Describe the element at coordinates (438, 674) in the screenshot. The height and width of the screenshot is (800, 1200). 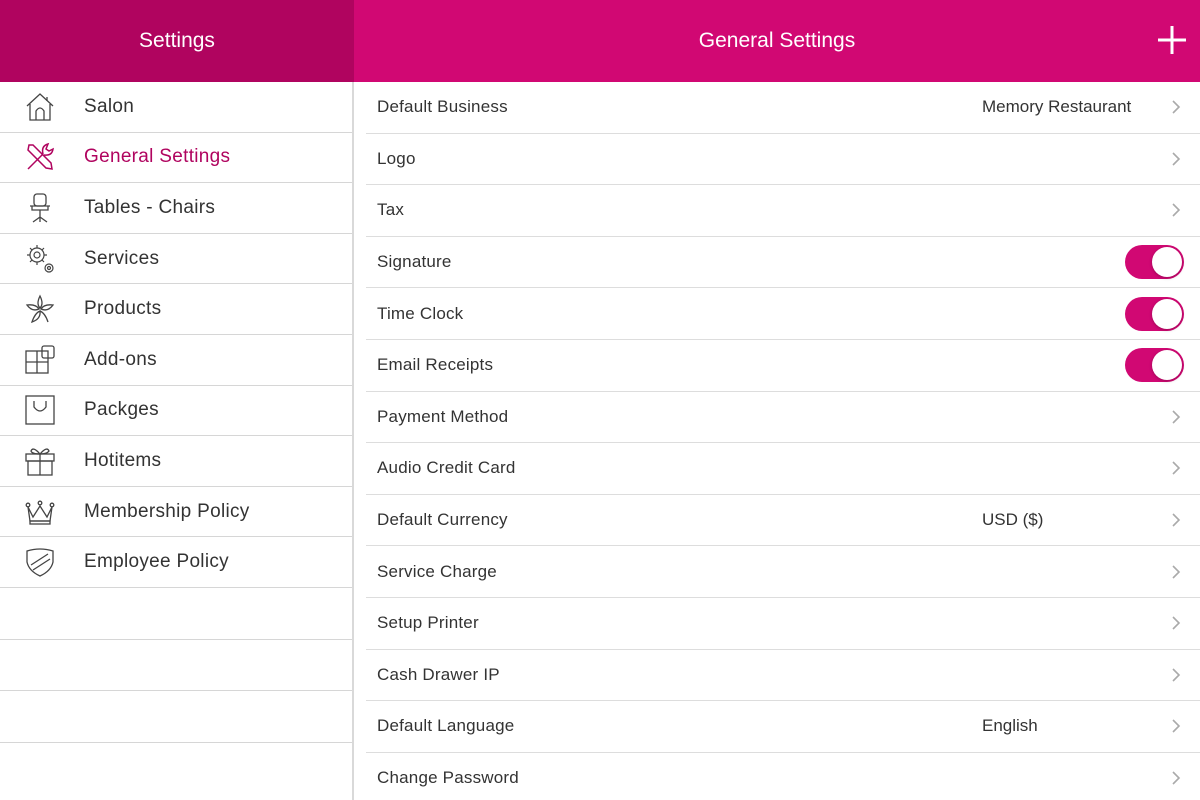
I see `row-label: Cash Drawer IP` at that location.